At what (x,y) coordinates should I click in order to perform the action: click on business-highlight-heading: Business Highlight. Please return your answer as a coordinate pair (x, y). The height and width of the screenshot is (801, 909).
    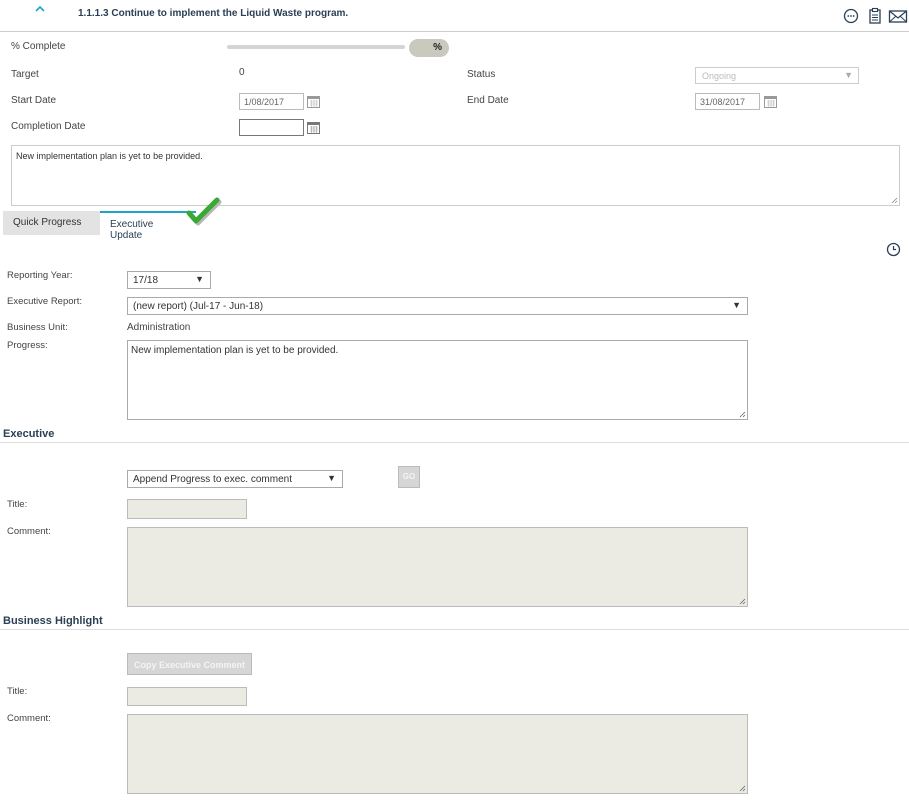
    Looking at the image, I should click on (53, 621).